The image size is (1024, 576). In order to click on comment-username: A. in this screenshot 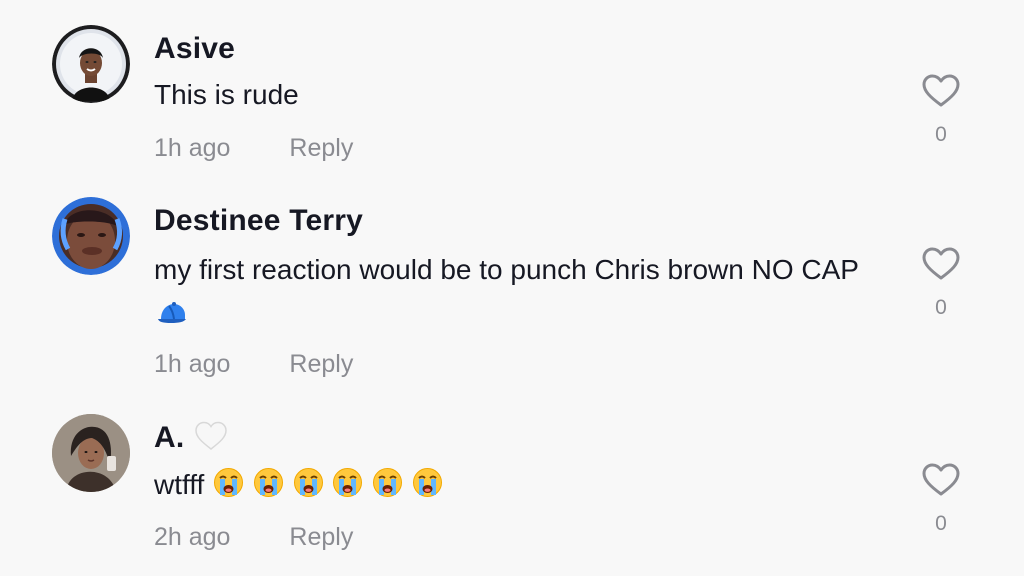, I will do `click(191, 440)`.